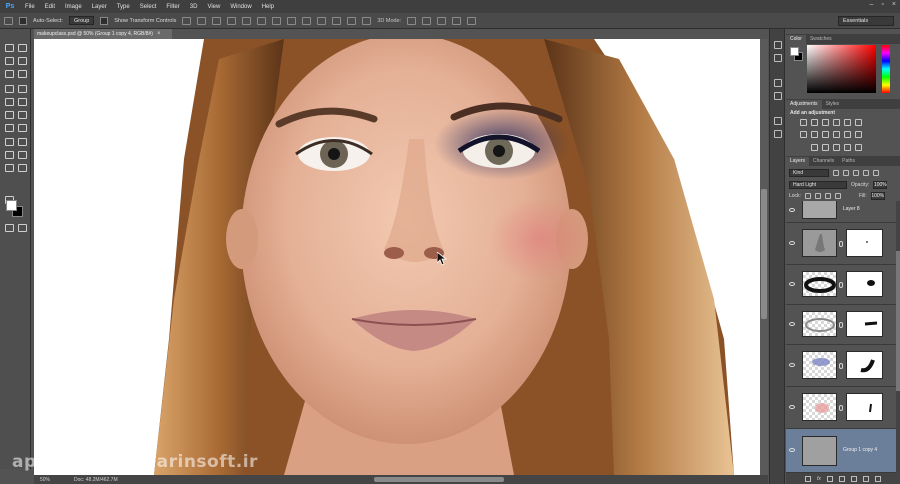 This screenshot has width=900, height=484. What do you see at coordinates (22, 154) in the screenshot?
I see `shape-tool-icon` at bounding box center [22, 154].